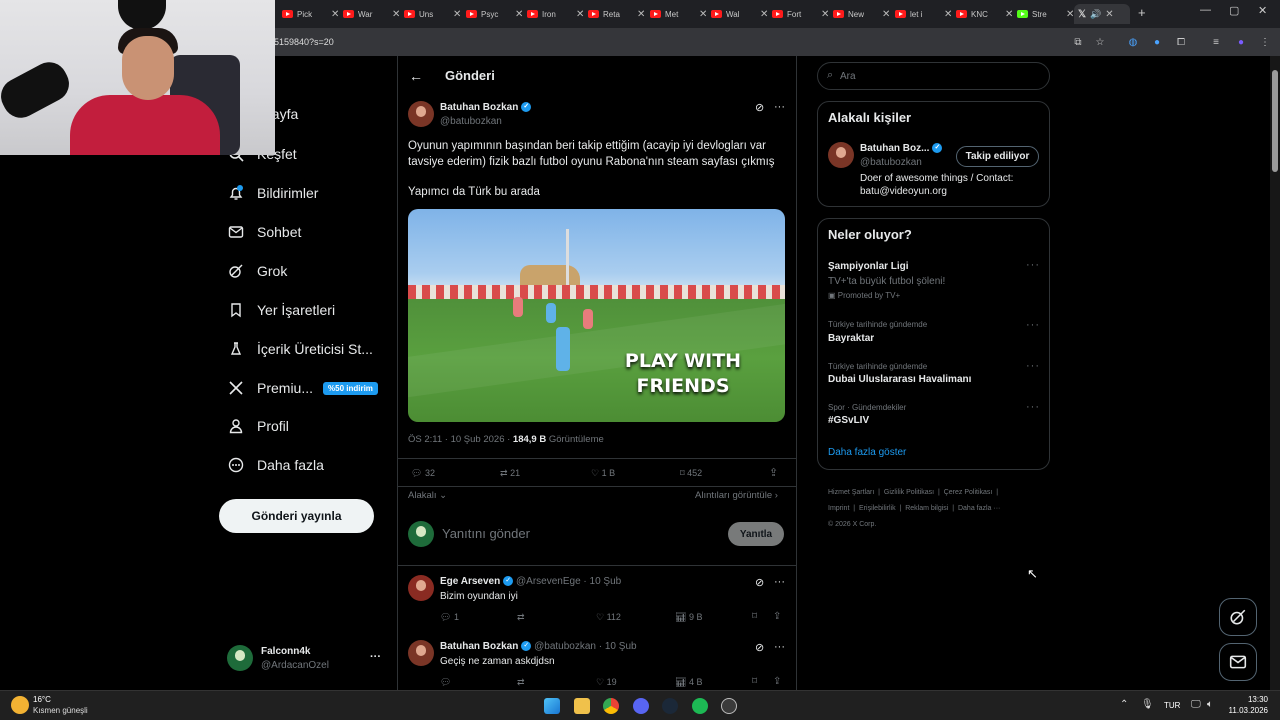 The height and width of the screenshot is (720, 1280). Describe the element at coordinates (848, 420) in the screenshot. I see `trend-name: #GSvLIV` at that location.